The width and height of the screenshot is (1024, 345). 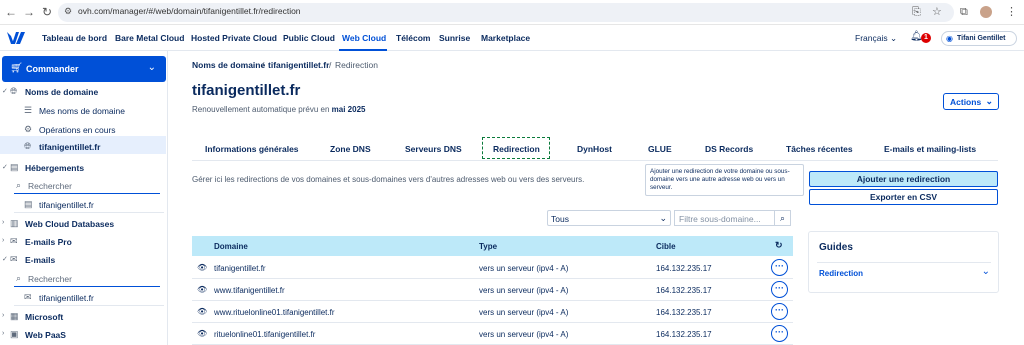 What do you see at coordinates (66, 298) in the screenshot?
I see `sidebar-item-emails-domain: tifanigentillet.fr` at bounding box center [66, 298].